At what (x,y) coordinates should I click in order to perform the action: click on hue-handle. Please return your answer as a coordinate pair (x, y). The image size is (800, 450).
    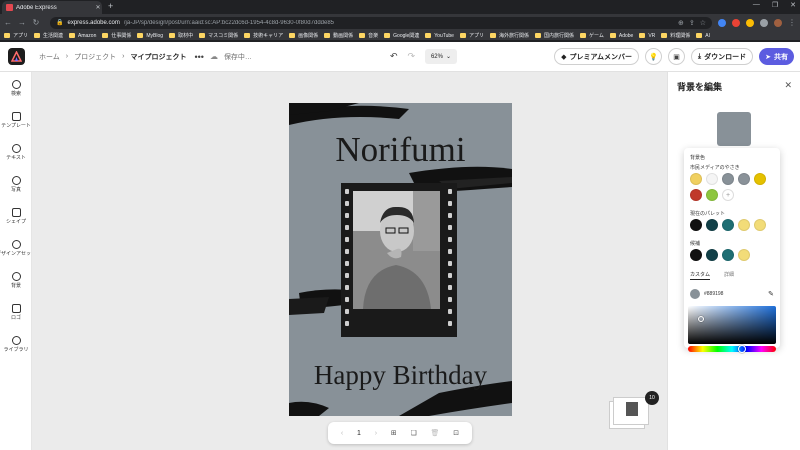
    Looking at the image, I should click on (742, 349).